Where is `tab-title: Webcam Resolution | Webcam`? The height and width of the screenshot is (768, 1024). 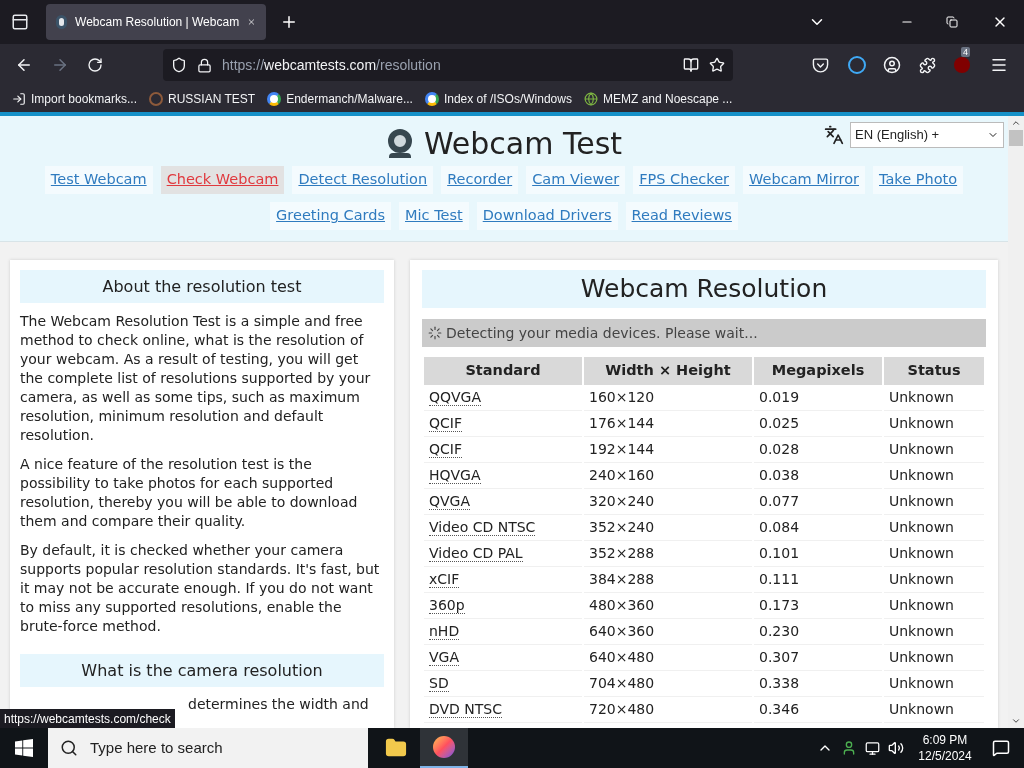
tab-title: Webcam Resolution | Webcam is located at coordinates (157, 22).